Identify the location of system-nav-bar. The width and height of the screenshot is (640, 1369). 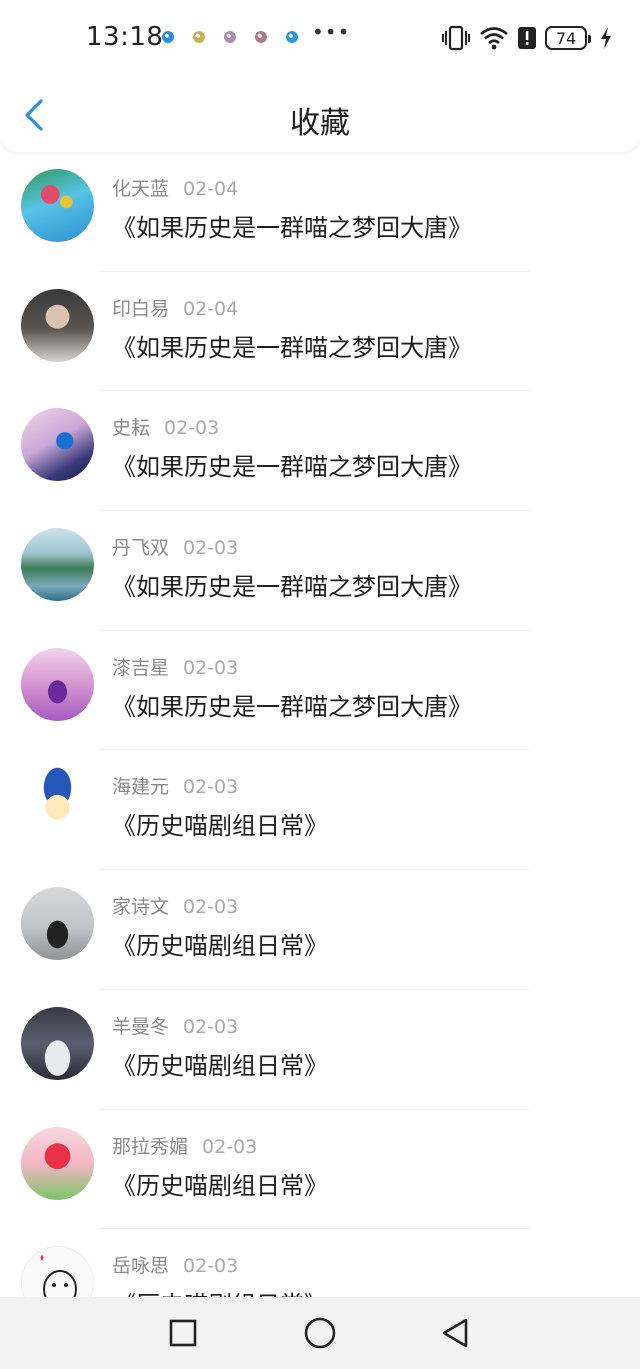
(320, 1333).